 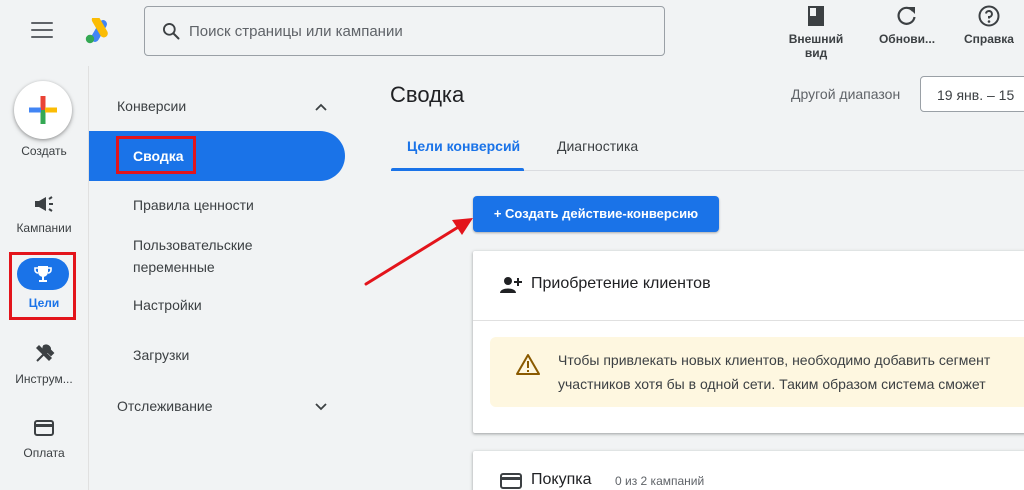 I want to click on appearance-button: Внешний вид, so click(x=816, y=32).